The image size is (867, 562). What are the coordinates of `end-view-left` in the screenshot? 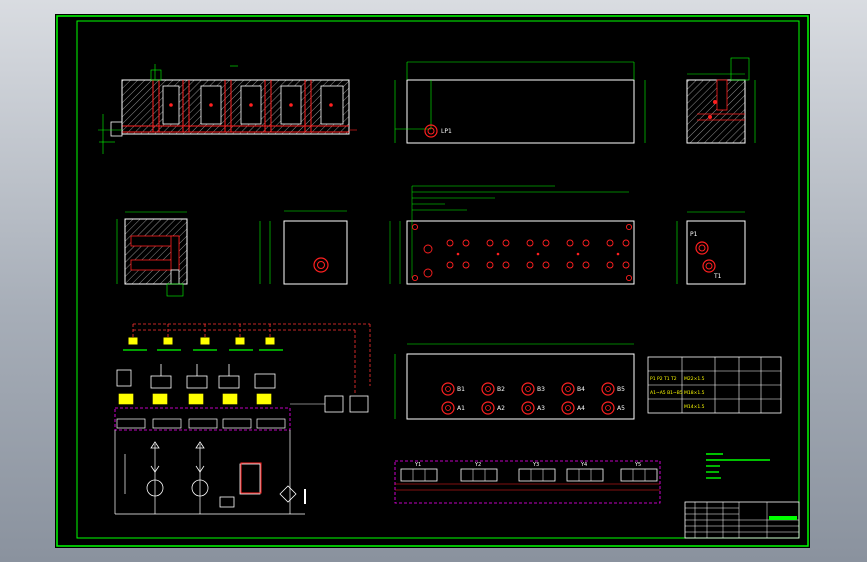 It's located at (303, 247).